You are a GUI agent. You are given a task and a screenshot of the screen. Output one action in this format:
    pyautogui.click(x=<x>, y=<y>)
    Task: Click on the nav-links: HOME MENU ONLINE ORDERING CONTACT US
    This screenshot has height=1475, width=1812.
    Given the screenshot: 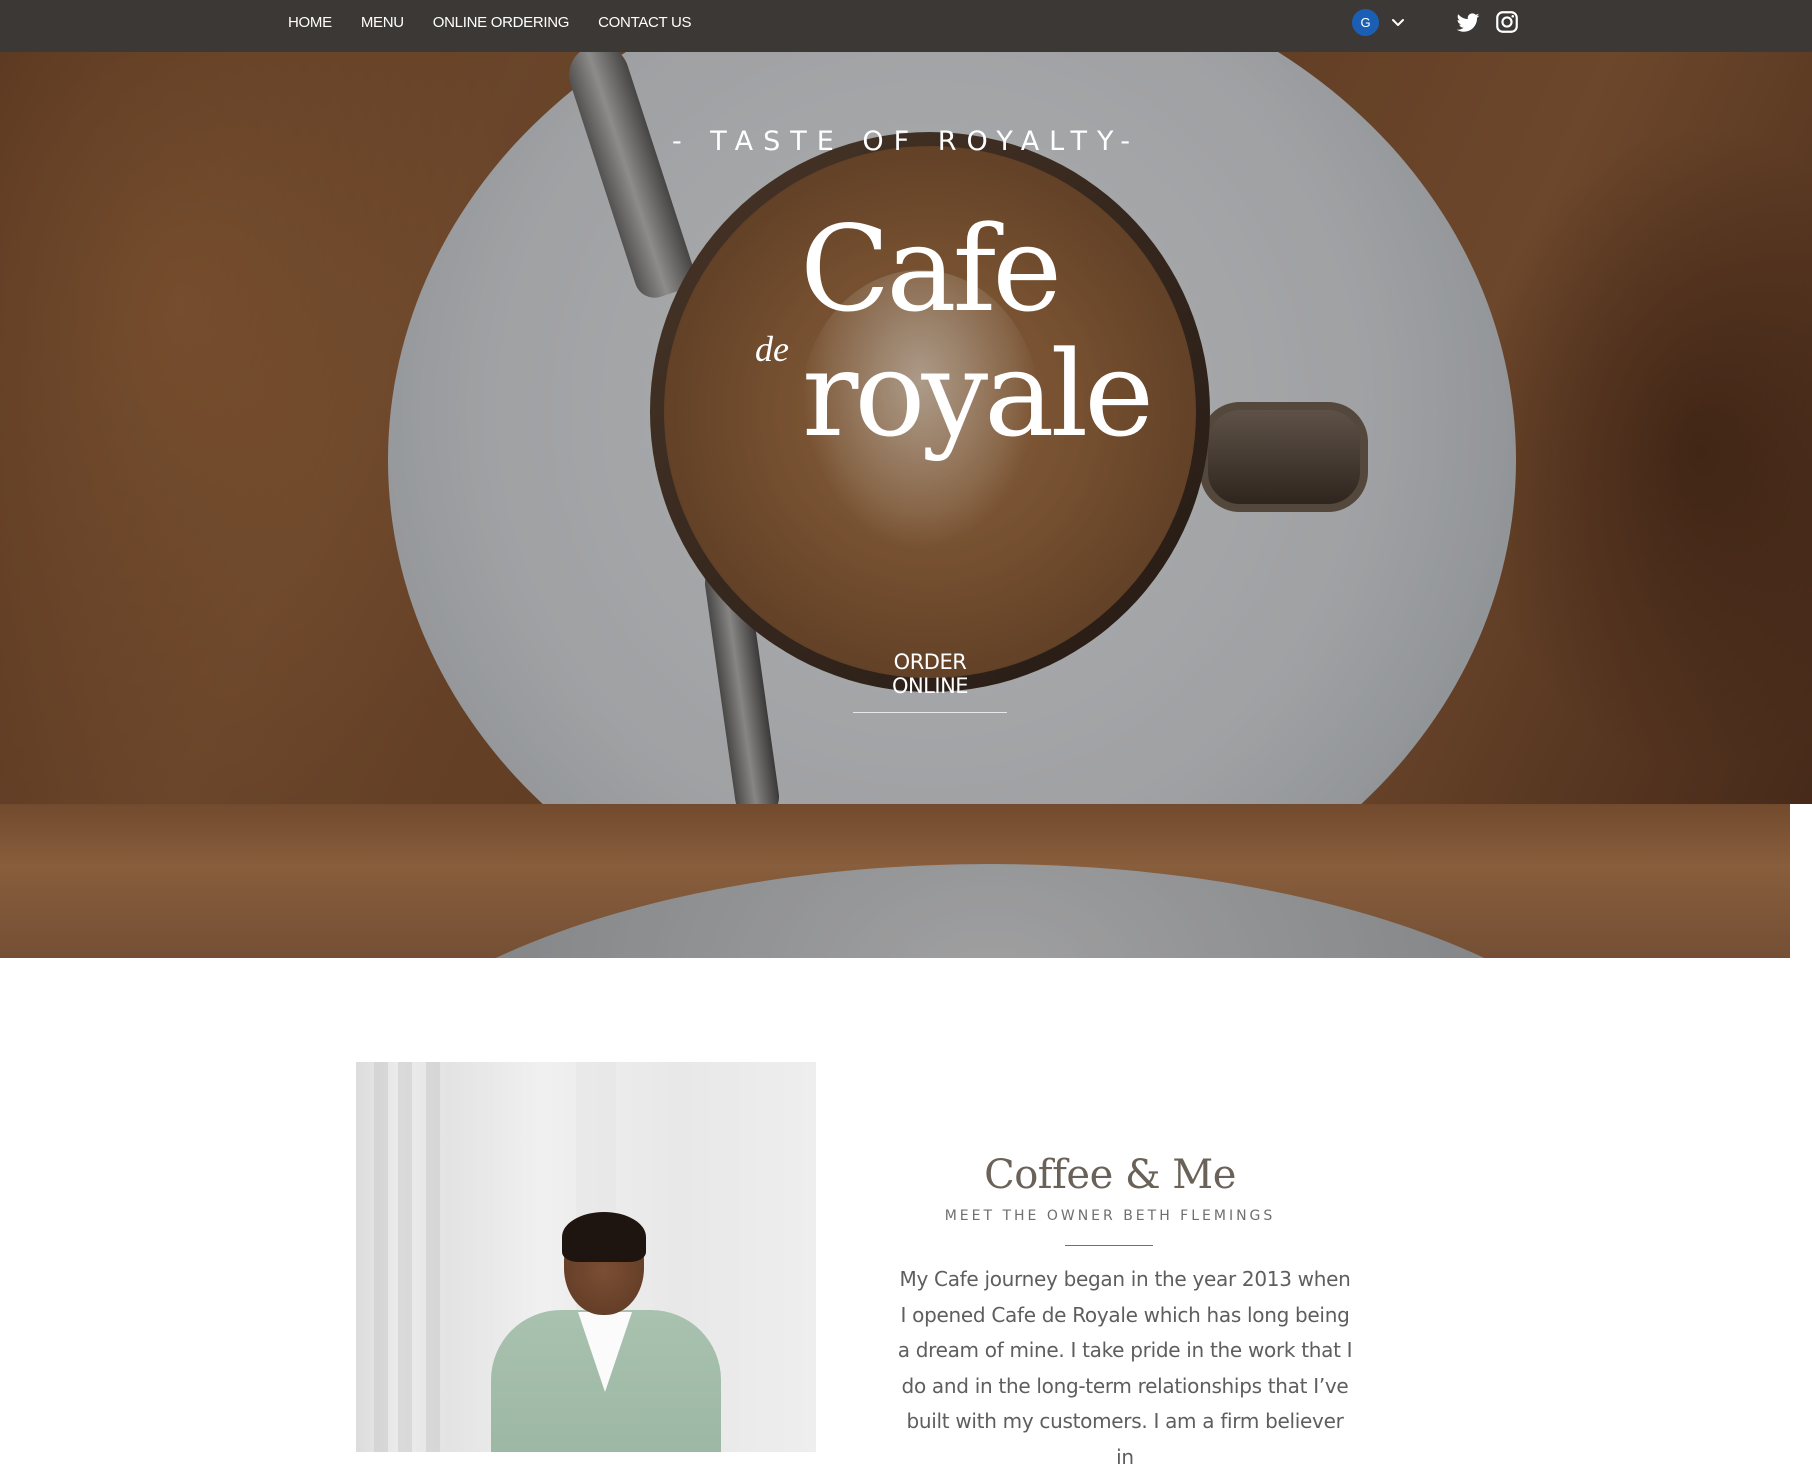 What is the action you would take?
    pyautogui.click(x=504, y=22)
    